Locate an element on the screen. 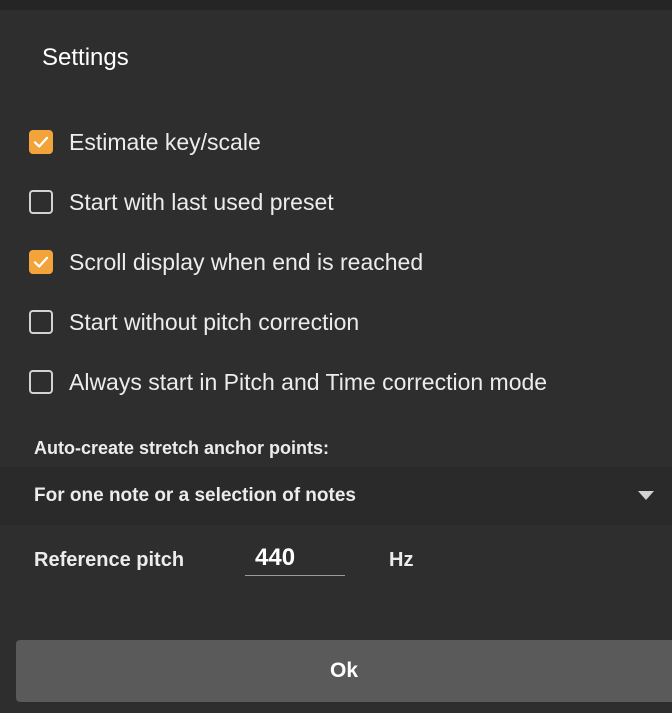 The height and width of the screenshot is (713, 672). dialog-title: Settings is located at coordinates (85, 57).